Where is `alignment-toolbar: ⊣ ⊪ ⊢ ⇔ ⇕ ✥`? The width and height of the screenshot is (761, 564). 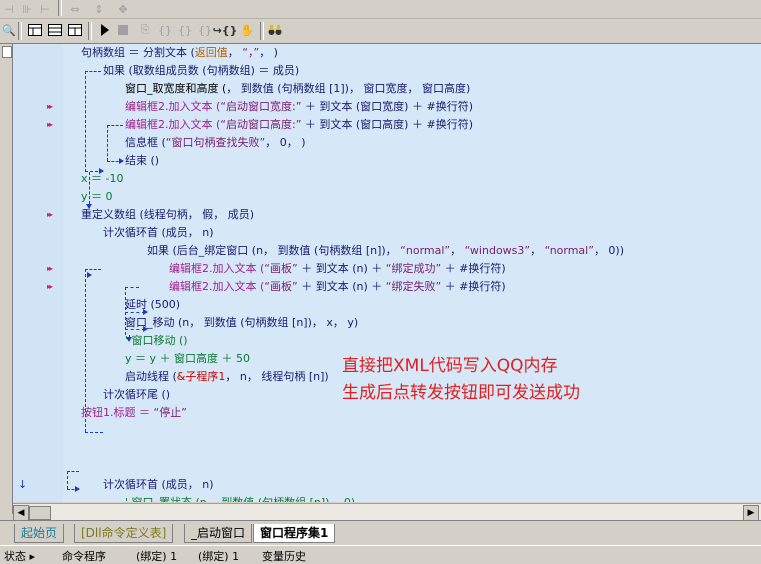
alignment-toolbar: ⊣ ⊪ ⊢ ⇔ ⇕ ✥ is located at coordinates (380, 9).